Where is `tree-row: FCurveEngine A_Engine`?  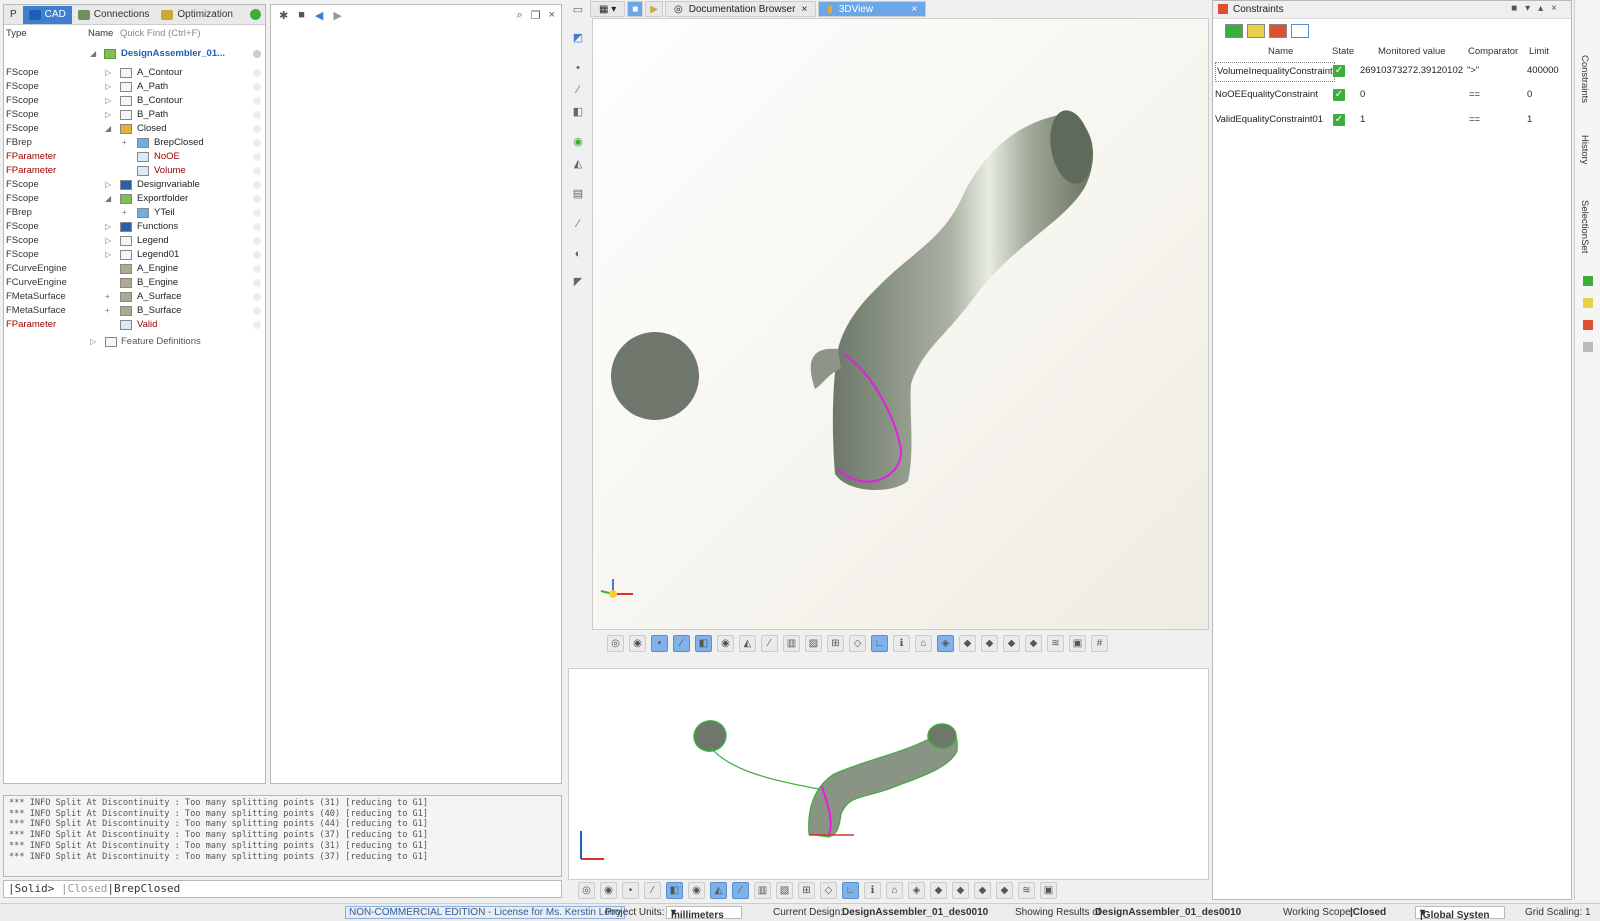 tree-row: FCurveEngine A_Engine is located at coordinates (134, 269).